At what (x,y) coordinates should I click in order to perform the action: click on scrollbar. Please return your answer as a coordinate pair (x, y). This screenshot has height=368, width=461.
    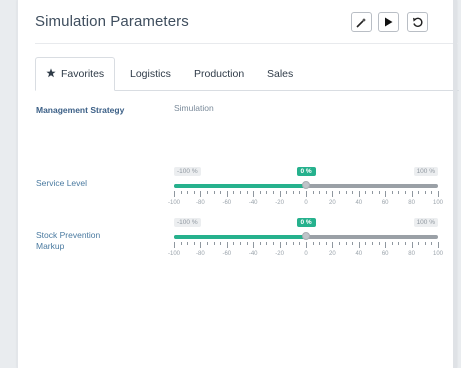
    Looking at the image, I should click on (455, 184).